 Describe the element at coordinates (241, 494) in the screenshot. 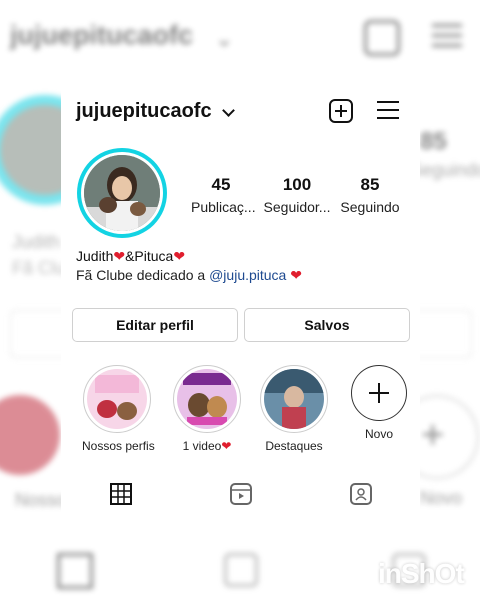

I see `reels-icon` at that location.